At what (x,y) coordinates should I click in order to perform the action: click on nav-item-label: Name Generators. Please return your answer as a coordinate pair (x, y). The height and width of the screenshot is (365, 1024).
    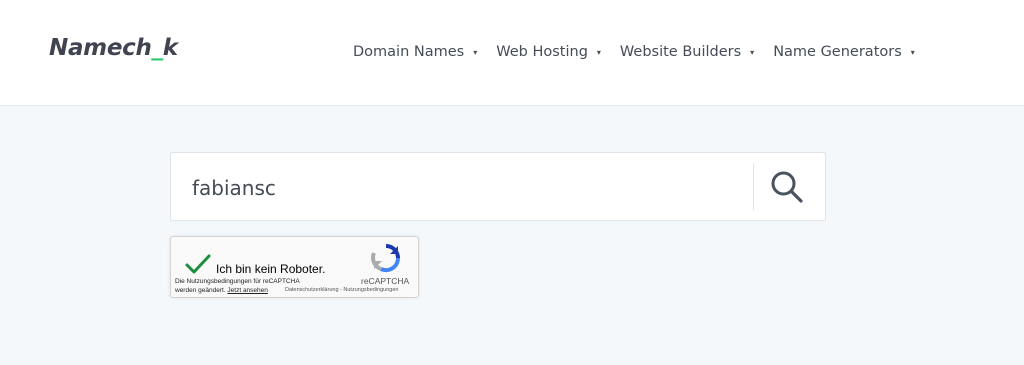
    Looking at the image, I should click on (837, 52).